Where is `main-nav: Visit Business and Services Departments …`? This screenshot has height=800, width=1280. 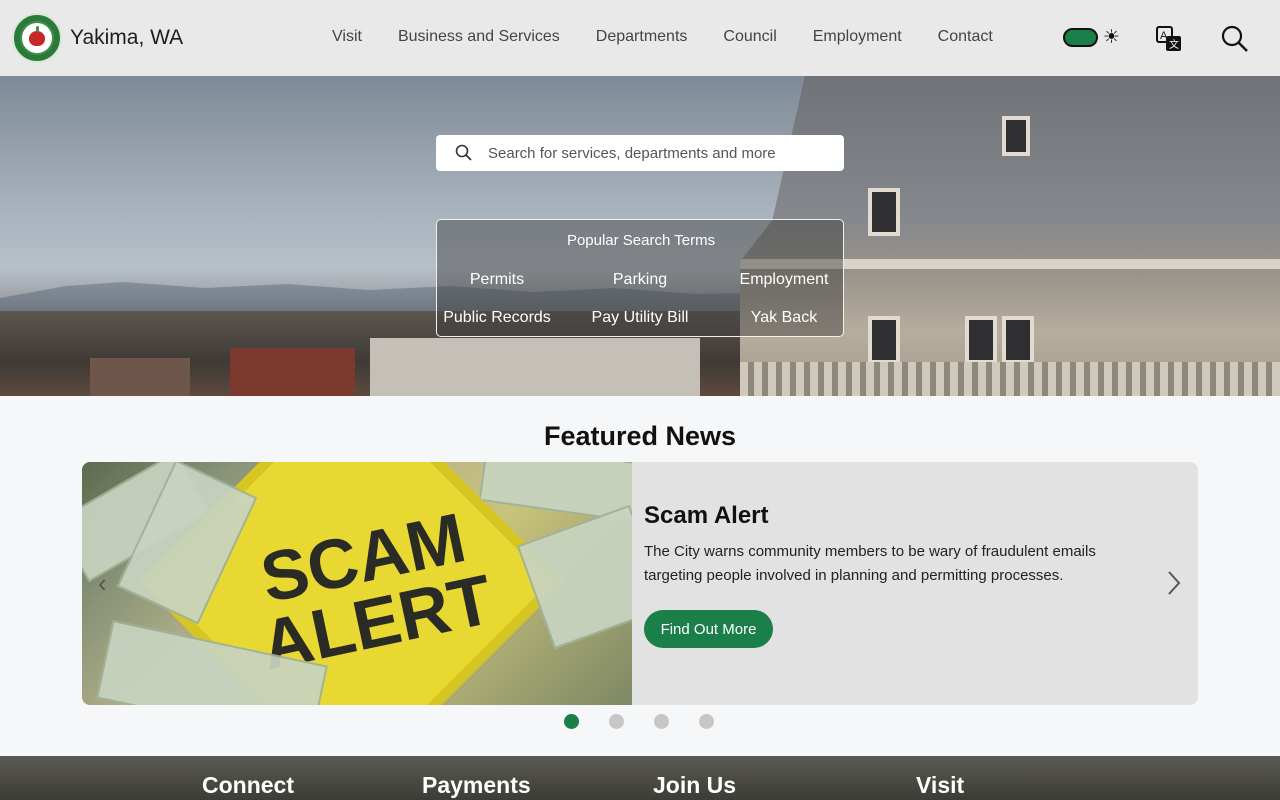
main-nav: Visit Business and Services Departments … is located at coordinates (680, 37).